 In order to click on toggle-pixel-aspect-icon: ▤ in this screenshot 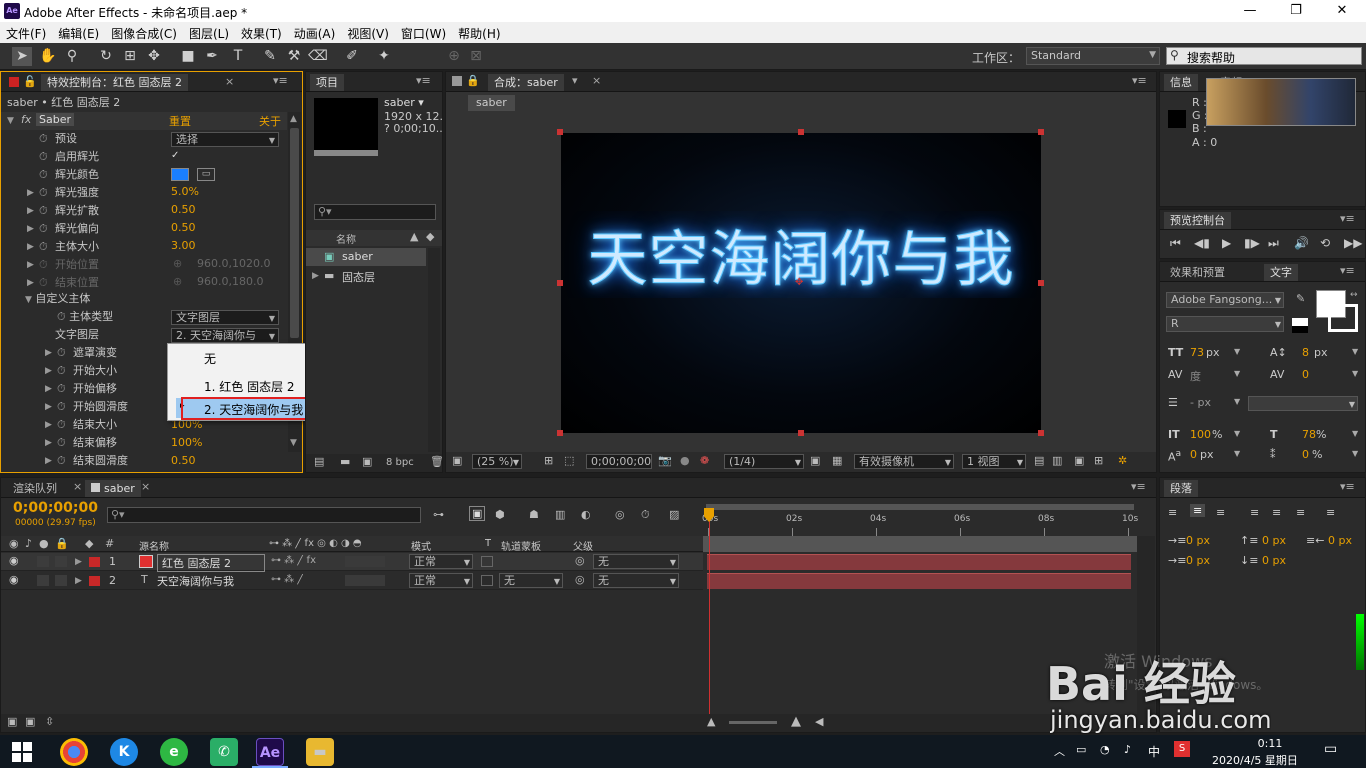, I will do `click(1039, 460)`.